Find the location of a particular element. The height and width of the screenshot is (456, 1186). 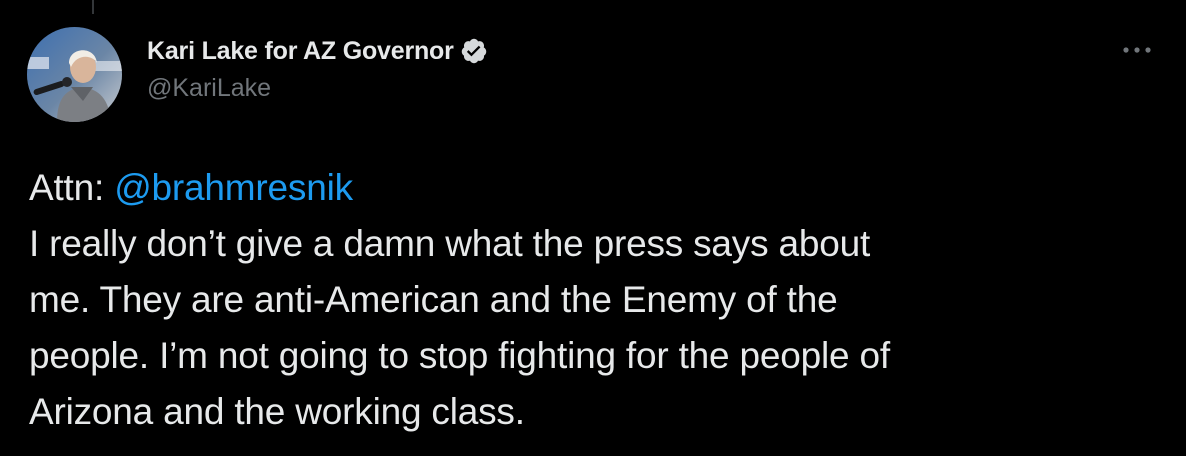

tweet-text-line-attn: Attn: @brahmresnik is located at coordinates (589, 188).